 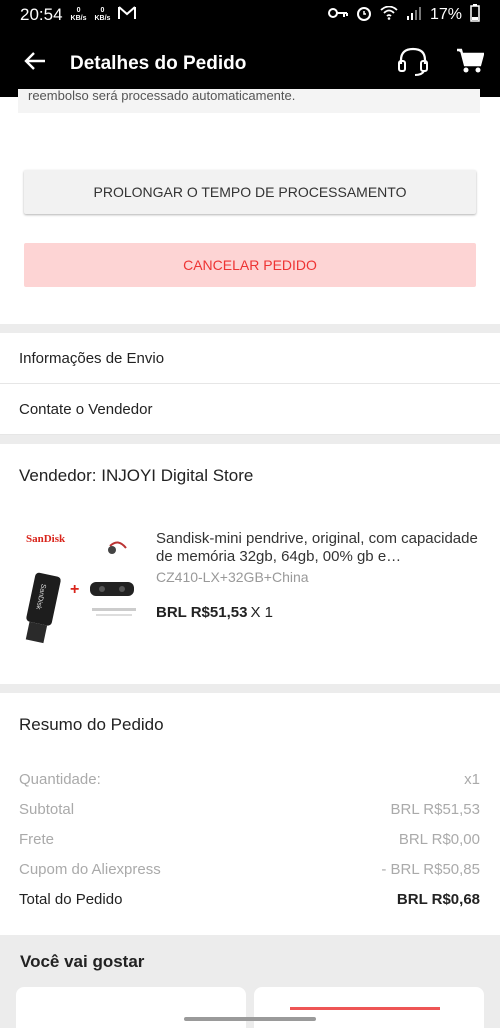 I want to click on battery-icon, so click(x=475, y=15).